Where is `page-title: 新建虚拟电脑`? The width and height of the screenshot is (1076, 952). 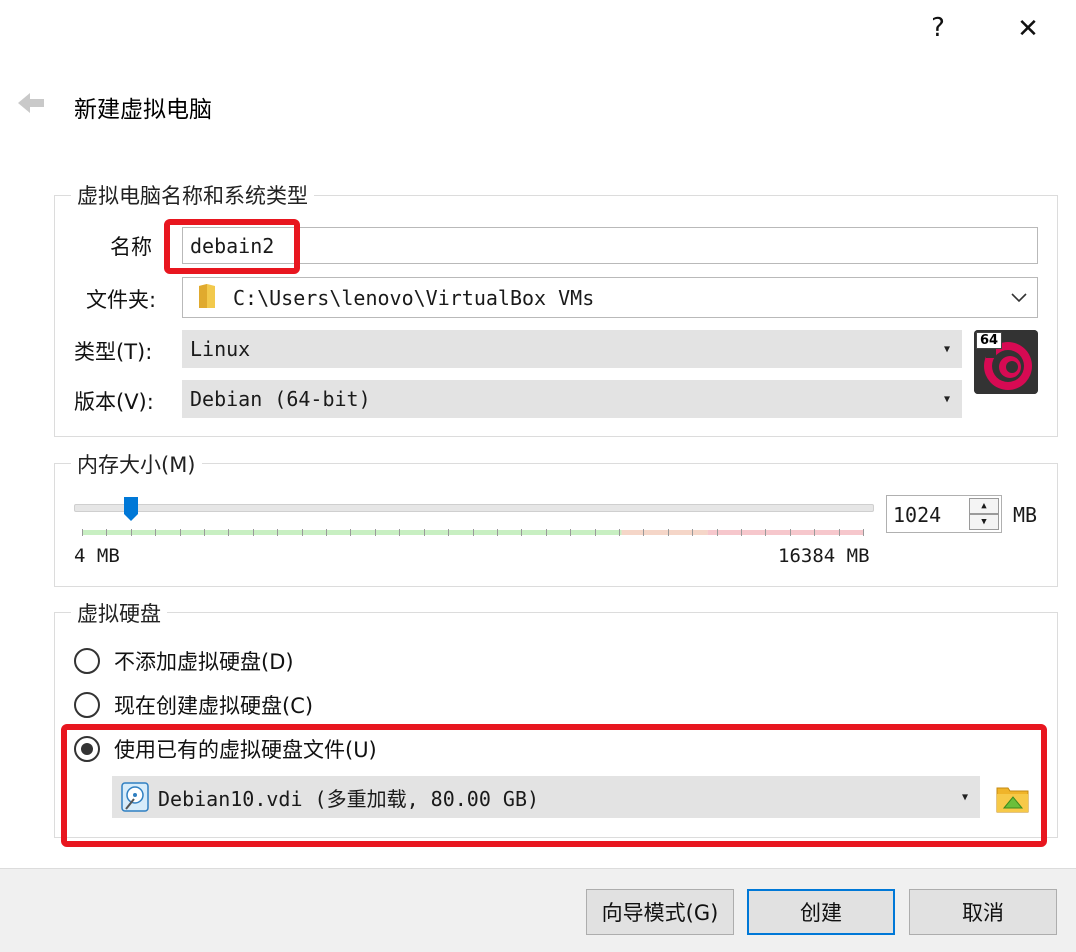 page-title: 新建虚拟电脑 is located at coordinates (143, 110).